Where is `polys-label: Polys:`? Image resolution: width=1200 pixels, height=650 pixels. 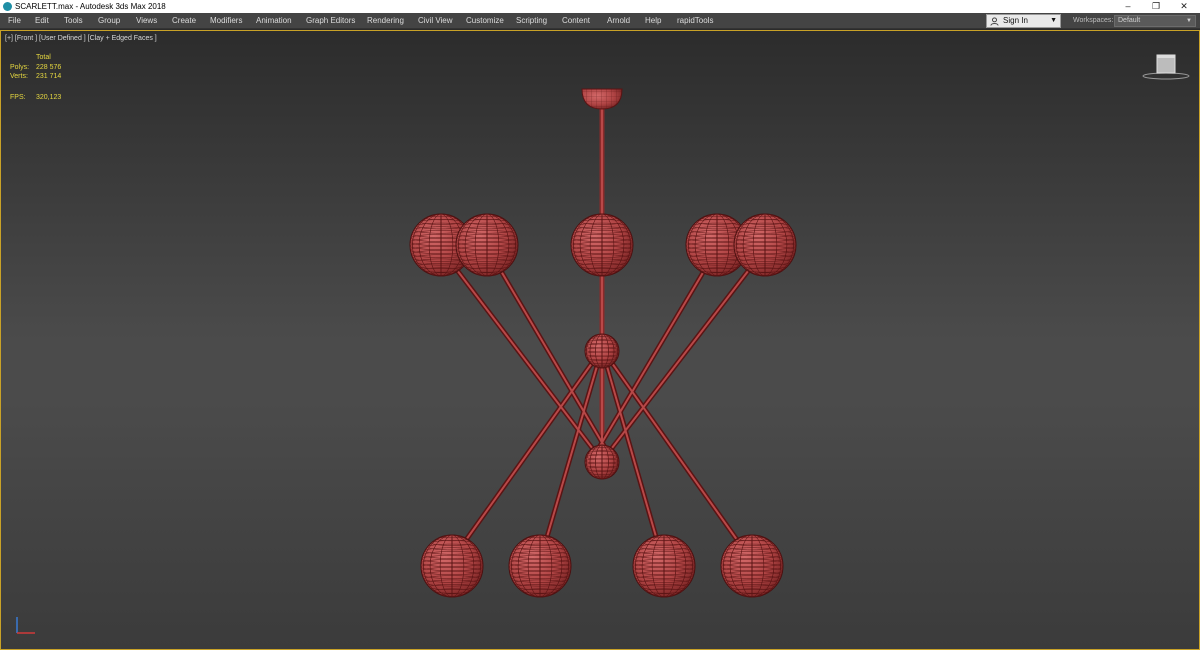 polys-label: Polys: is located at coordinates (20, 67).